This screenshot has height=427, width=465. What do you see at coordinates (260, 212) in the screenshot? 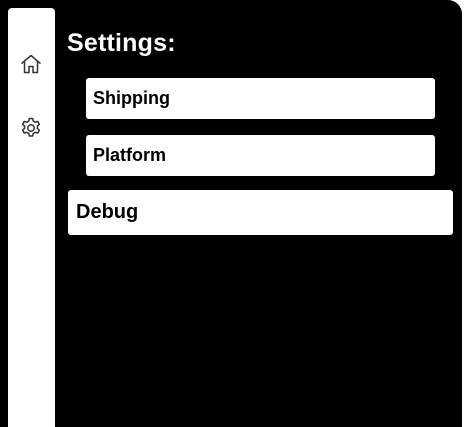
I see `settings-item-debug: Debug` at bounding box center [260, 212].